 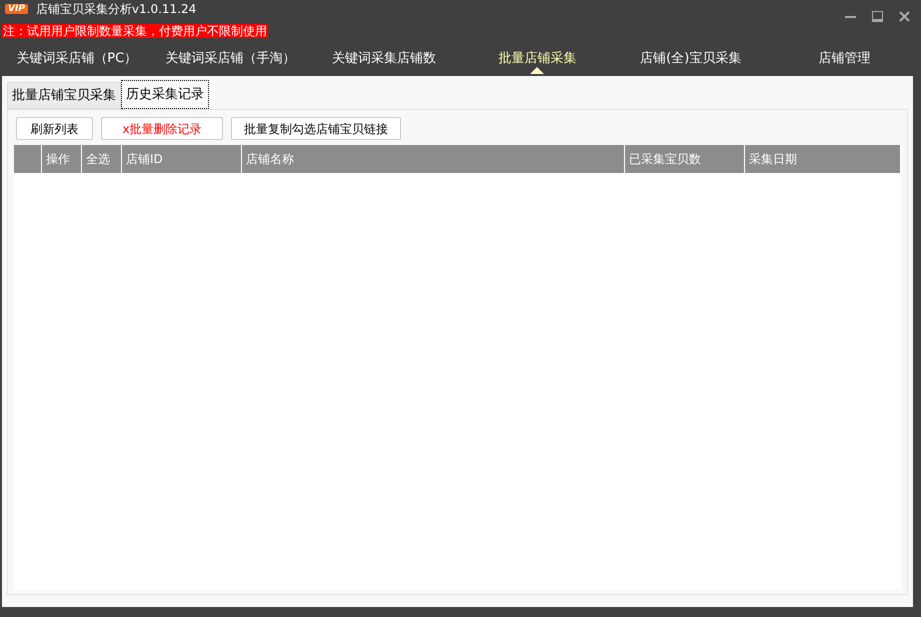 I want to click on logo: VIP, so click(x=16, y=9).